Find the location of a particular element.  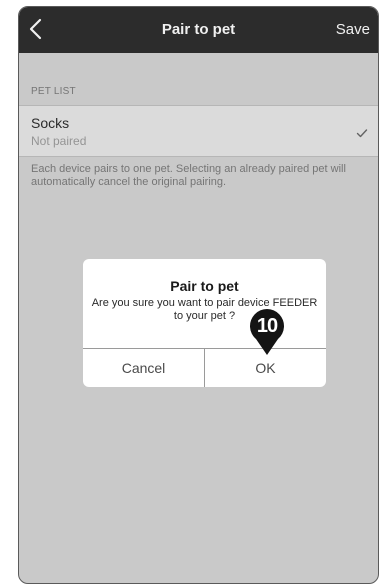

map-pin-icon: 10 is located at coordinates (267, 332).